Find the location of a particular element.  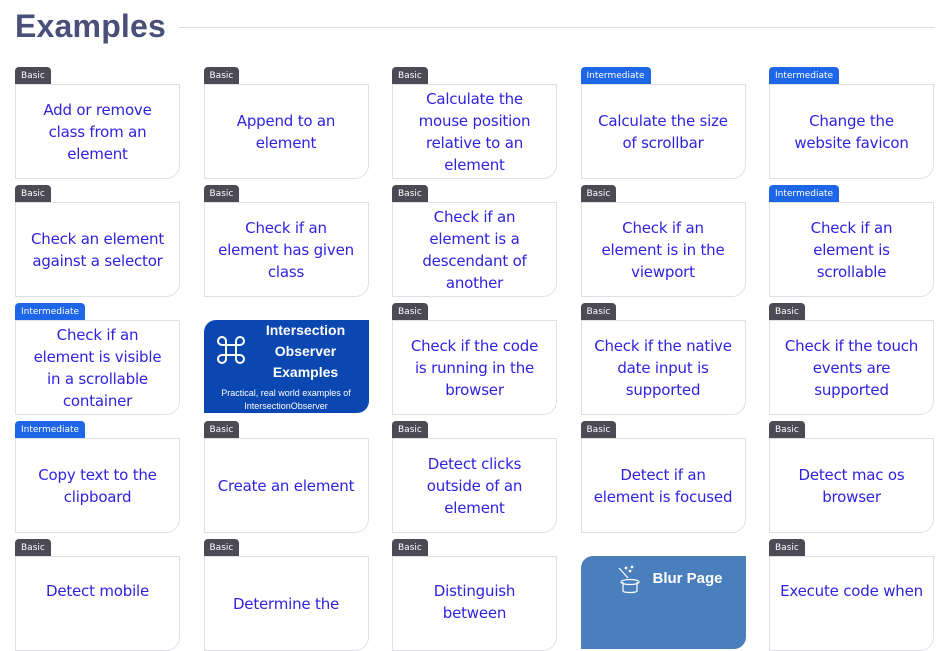

example-item: Intermediate Copy text to the clipboard is located at coordinates (97, 477).